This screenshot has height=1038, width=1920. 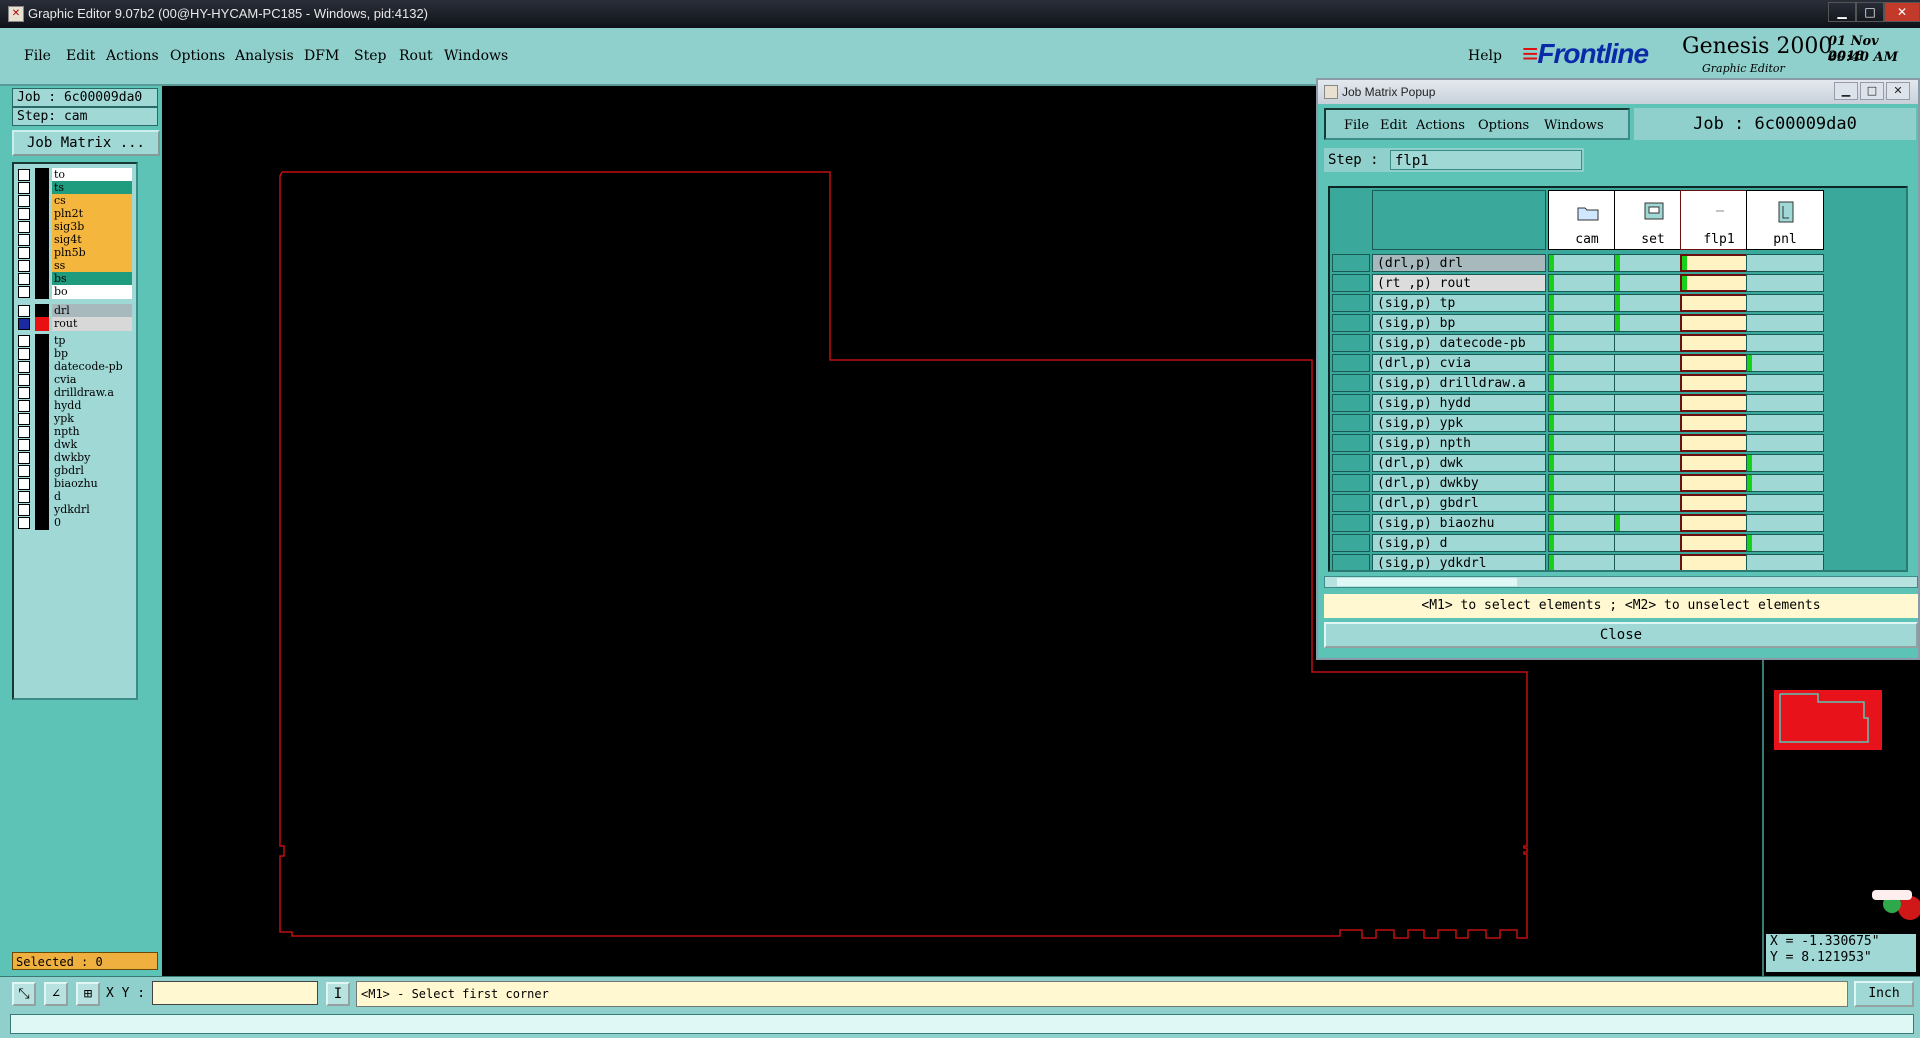 I want to click on layer-name: hydd, so click(x=92, y=406).